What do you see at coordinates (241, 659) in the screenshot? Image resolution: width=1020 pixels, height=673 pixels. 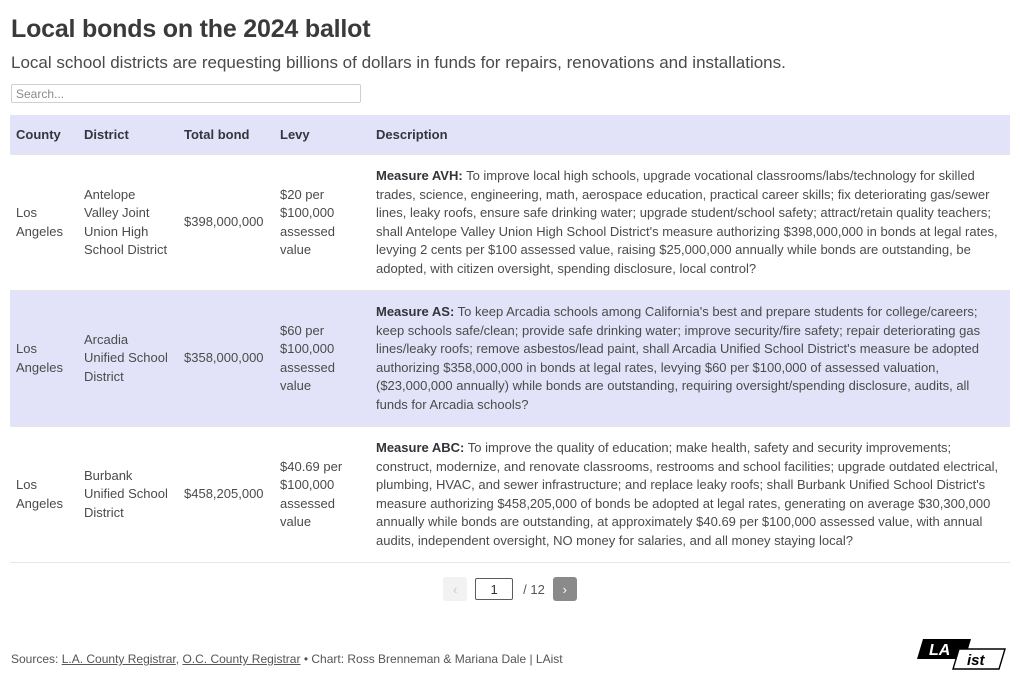 I see `source-link-oc-county: O.C. County Registrar` at bounding box center [241, 659].